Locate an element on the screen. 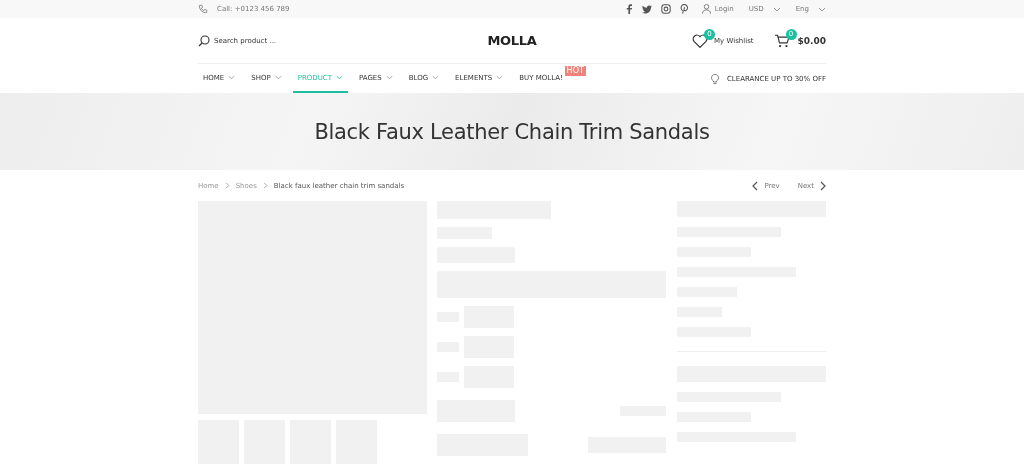 This screenshot has width=1024, height=474. lightbulb-icon is located at coordinates (714, 78).